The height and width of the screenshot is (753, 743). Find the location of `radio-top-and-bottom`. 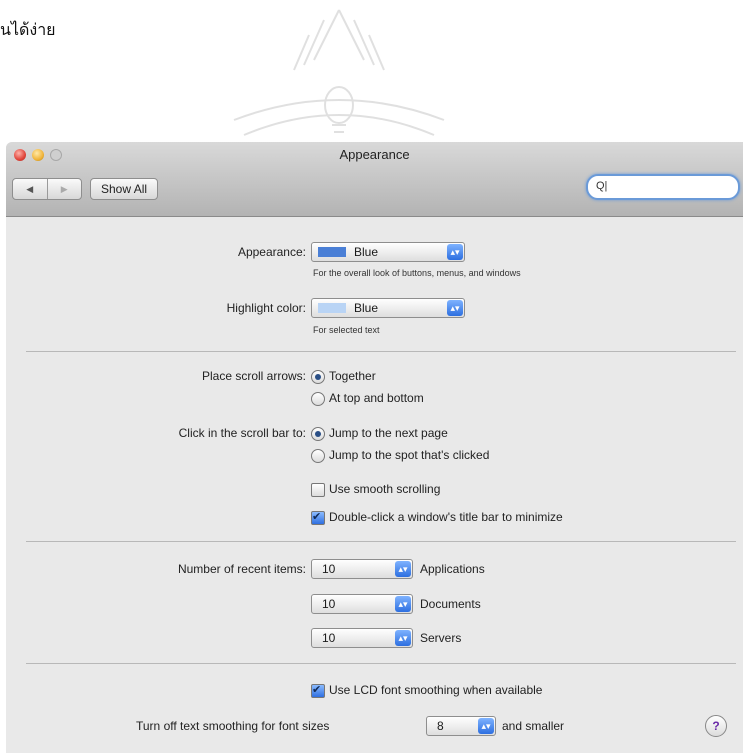

radio-top-and-bottom is located at coordinates (318, 399).